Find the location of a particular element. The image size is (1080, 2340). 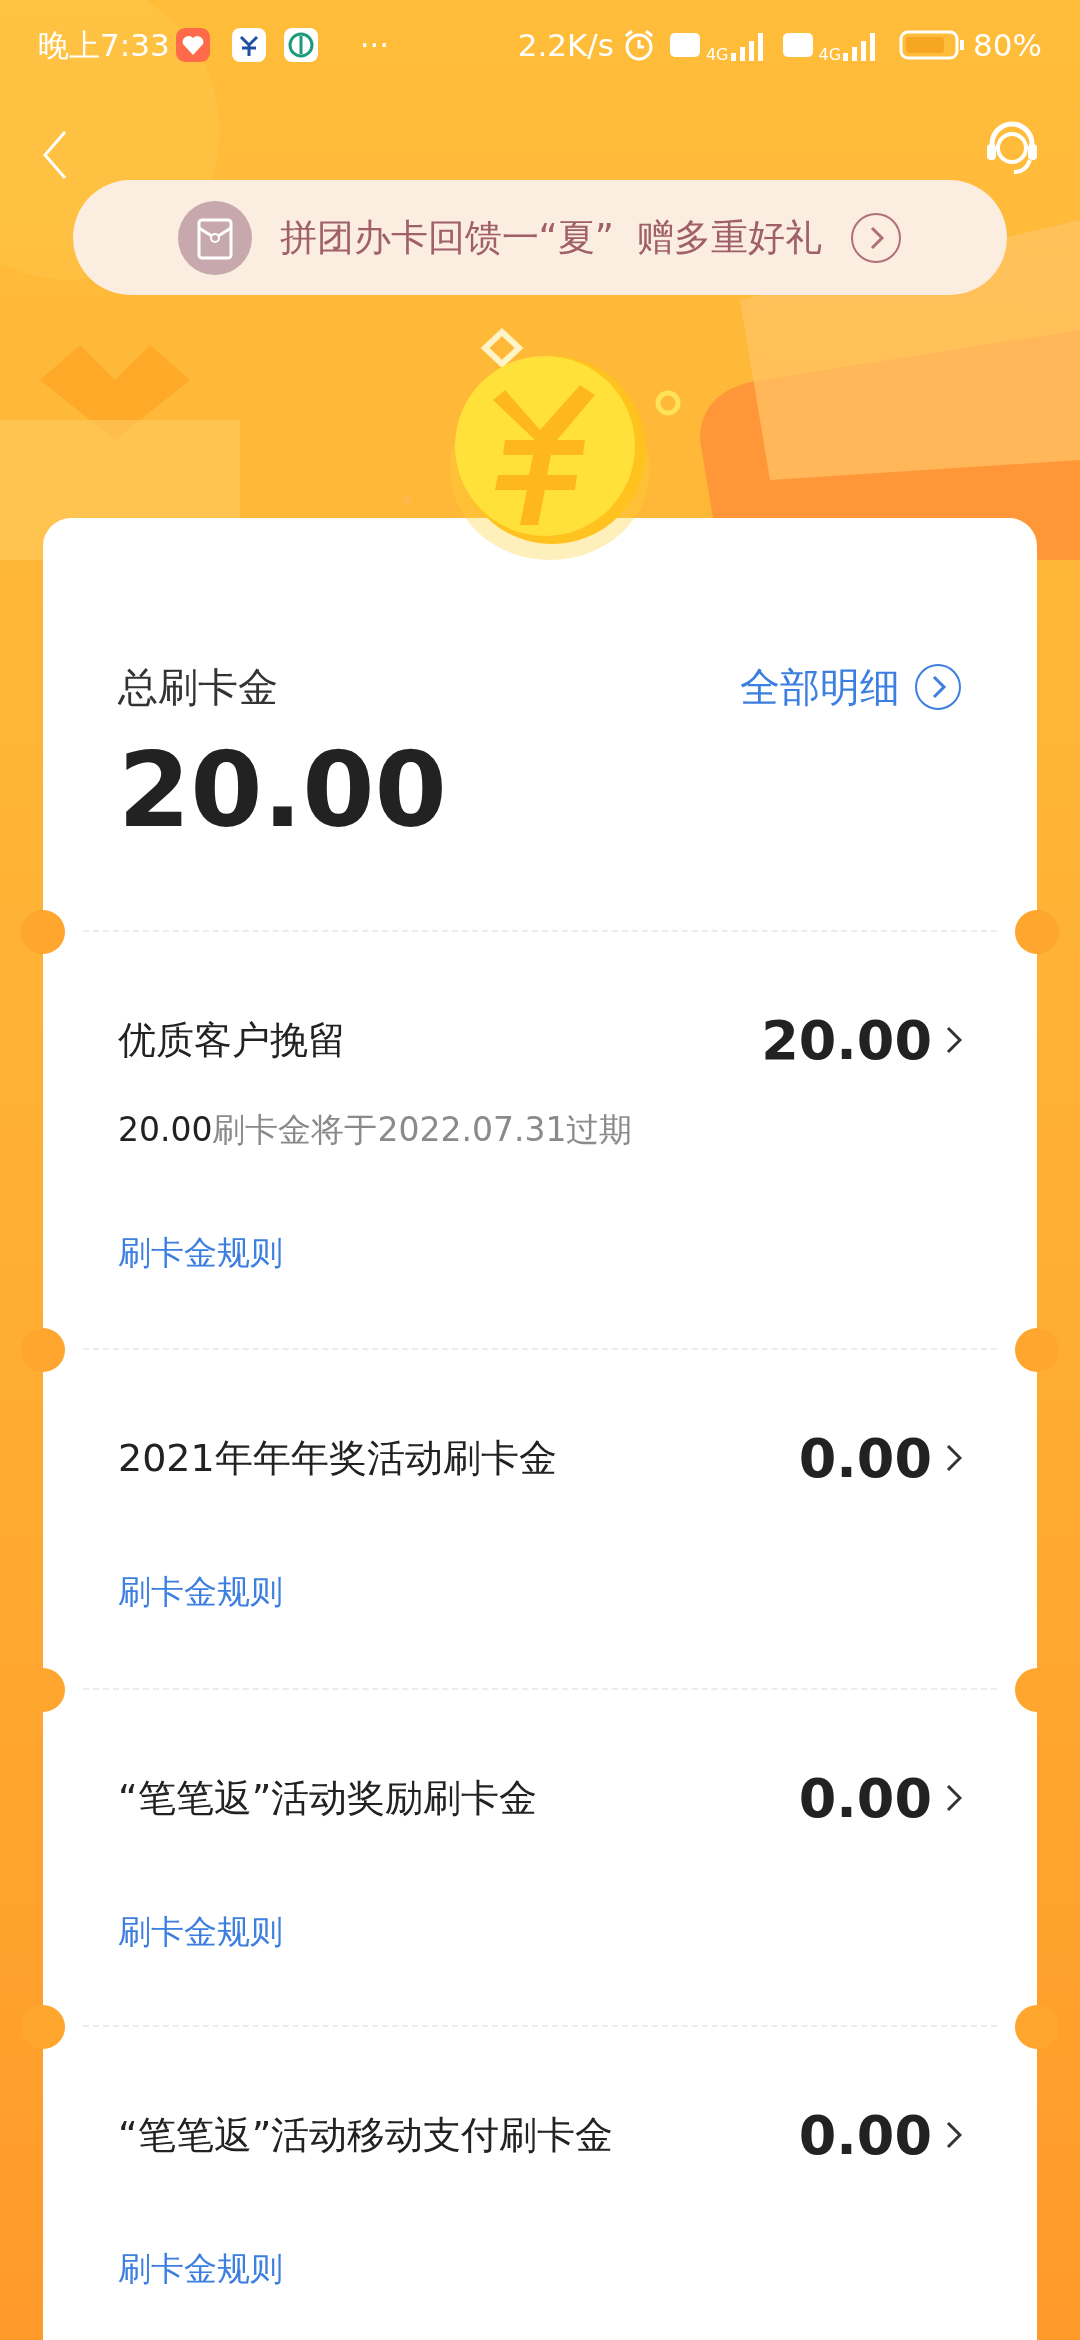

item-title: “笔笔返”活动奖励刷卡金 is located at coordinates (328, 1798).